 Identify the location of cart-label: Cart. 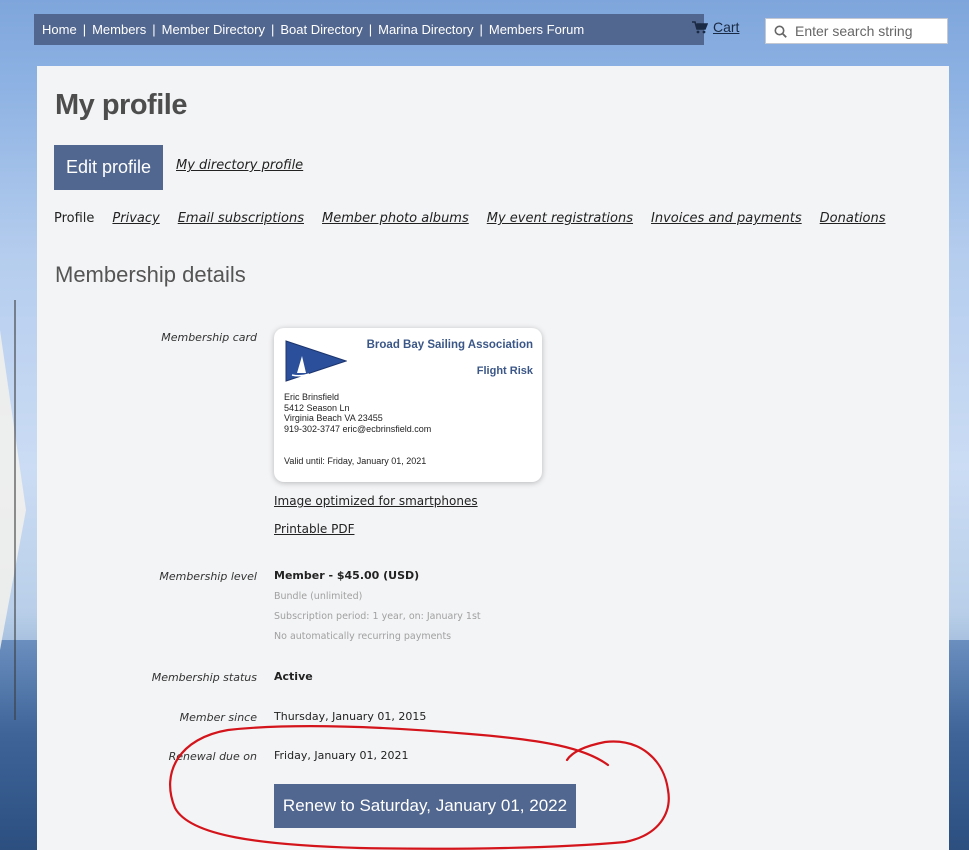
(726, 27).